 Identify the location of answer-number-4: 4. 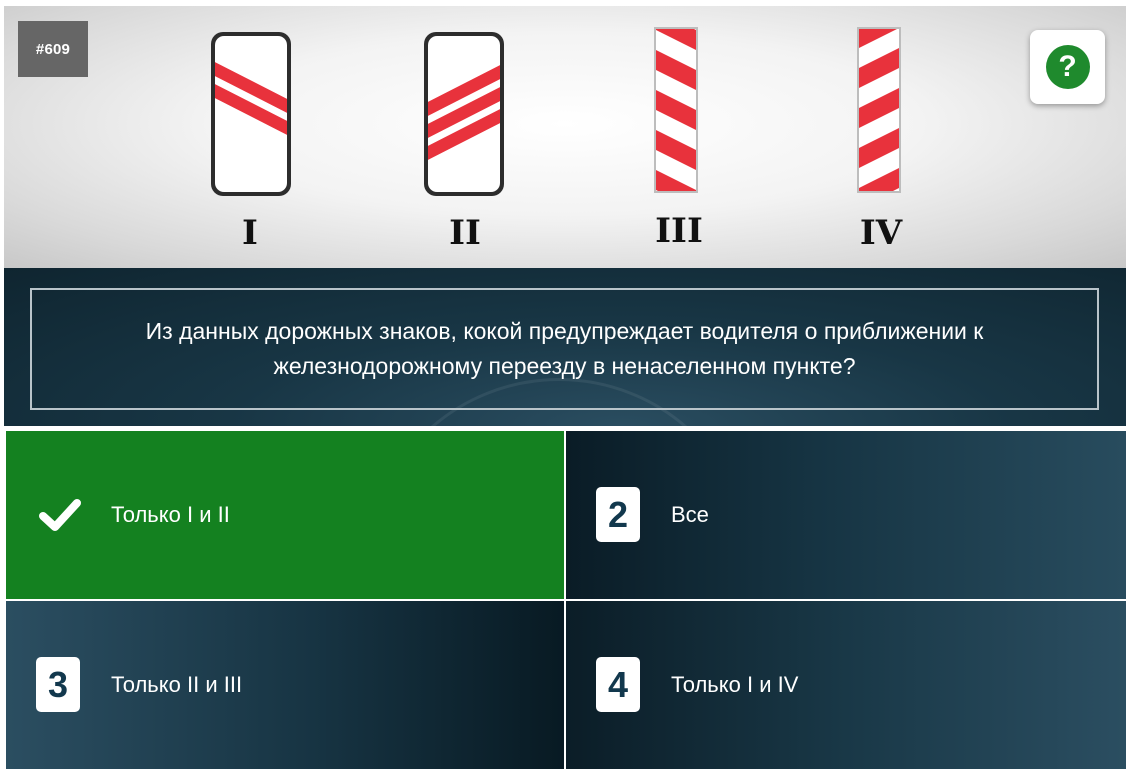
(618, 684).